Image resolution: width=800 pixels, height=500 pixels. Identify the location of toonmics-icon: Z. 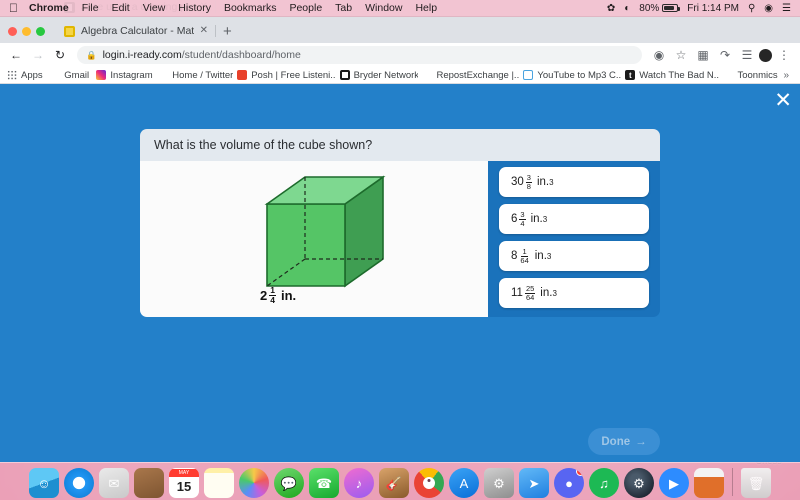
(728, 75).